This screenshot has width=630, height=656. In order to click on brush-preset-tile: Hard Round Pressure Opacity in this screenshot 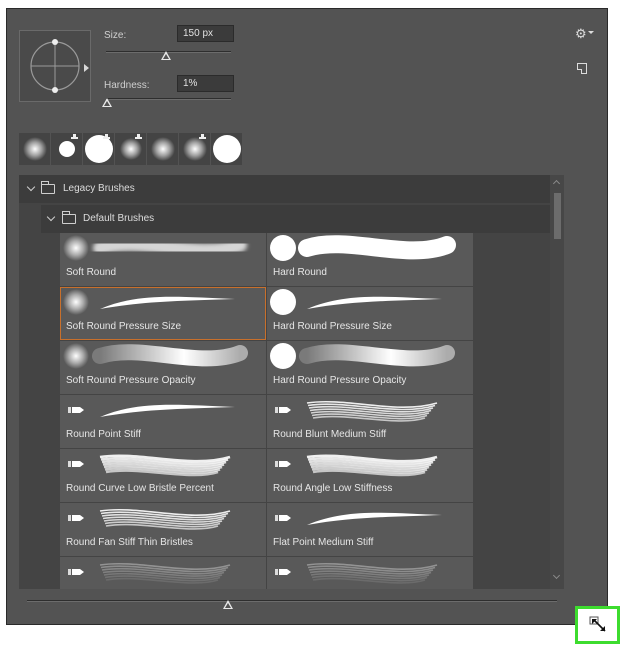, I will do `click(370, 367)`.